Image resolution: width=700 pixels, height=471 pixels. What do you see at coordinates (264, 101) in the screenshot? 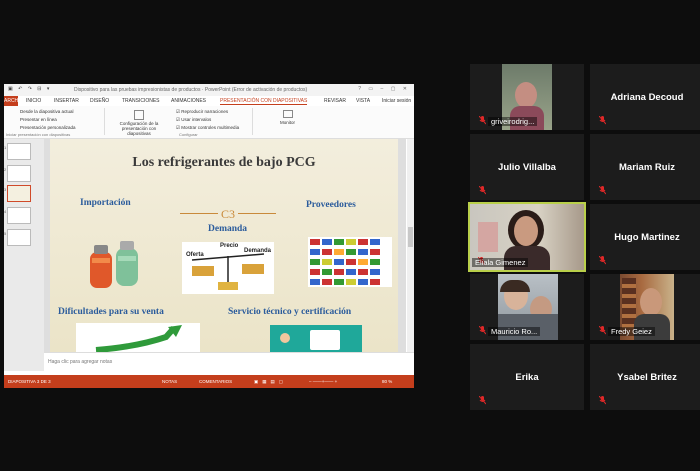
I see `tab-presentacion: PRESENTACIÓN CON DIAPOSITIVAS` at bounding box center [264, 101].